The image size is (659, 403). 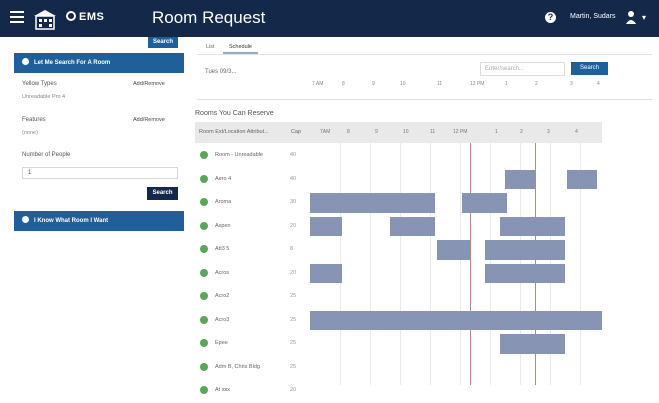 What do you see at coordinates (222, 390) in the screenshot?
I see `room-name: At xxx` at bounding box center [222, 390].